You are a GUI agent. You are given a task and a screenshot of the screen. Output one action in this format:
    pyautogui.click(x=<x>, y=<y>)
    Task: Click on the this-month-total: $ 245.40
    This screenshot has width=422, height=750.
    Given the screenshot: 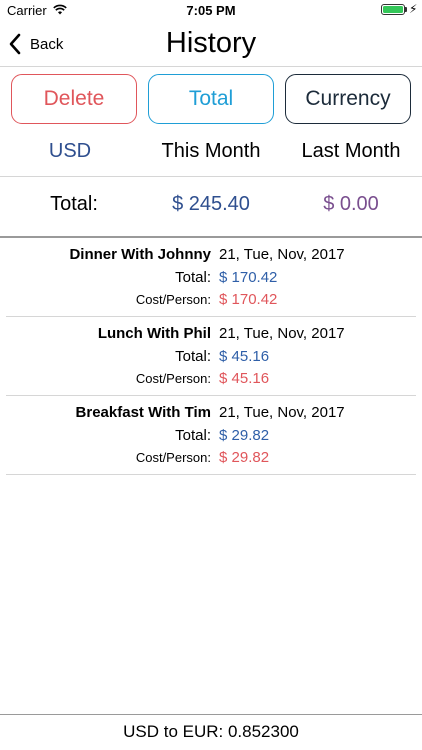 What is the action you would take?
    pyautogui.click(x=211, y=204)
    